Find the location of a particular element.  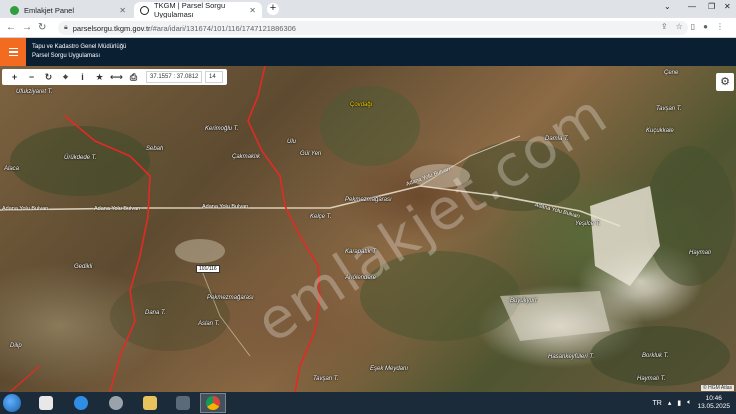

network-icon is located at coordinates (183, 403).